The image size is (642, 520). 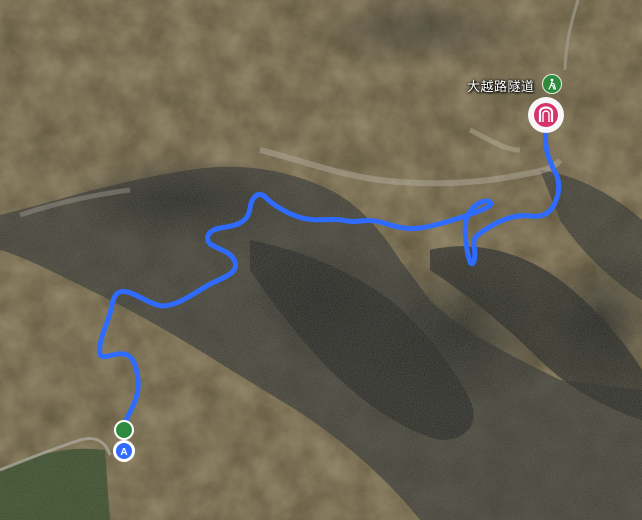 What do you see at coordinates (552, 84) in the screenshot?
I see `hiking-person-icon` at bounding box center [552, 84].